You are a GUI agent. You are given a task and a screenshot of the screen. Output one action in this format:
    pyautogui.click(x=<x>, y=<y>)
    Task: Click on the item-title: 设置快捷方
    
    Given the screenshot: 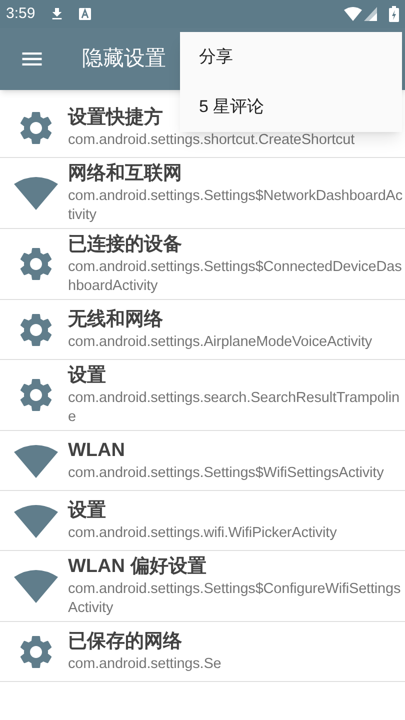 What is the action you would take?
    pyautogui.click(x=115, y=118)
    